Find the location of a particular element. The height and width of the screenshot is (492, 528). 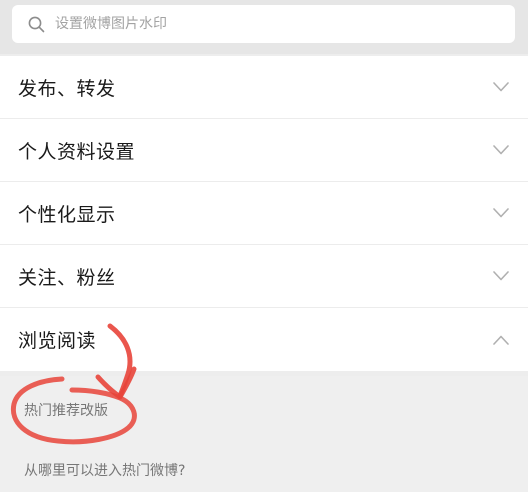

faq-link-enter-hot-weibo: 从哪里可以进入热门微博? is located at coordinates (104, 470).